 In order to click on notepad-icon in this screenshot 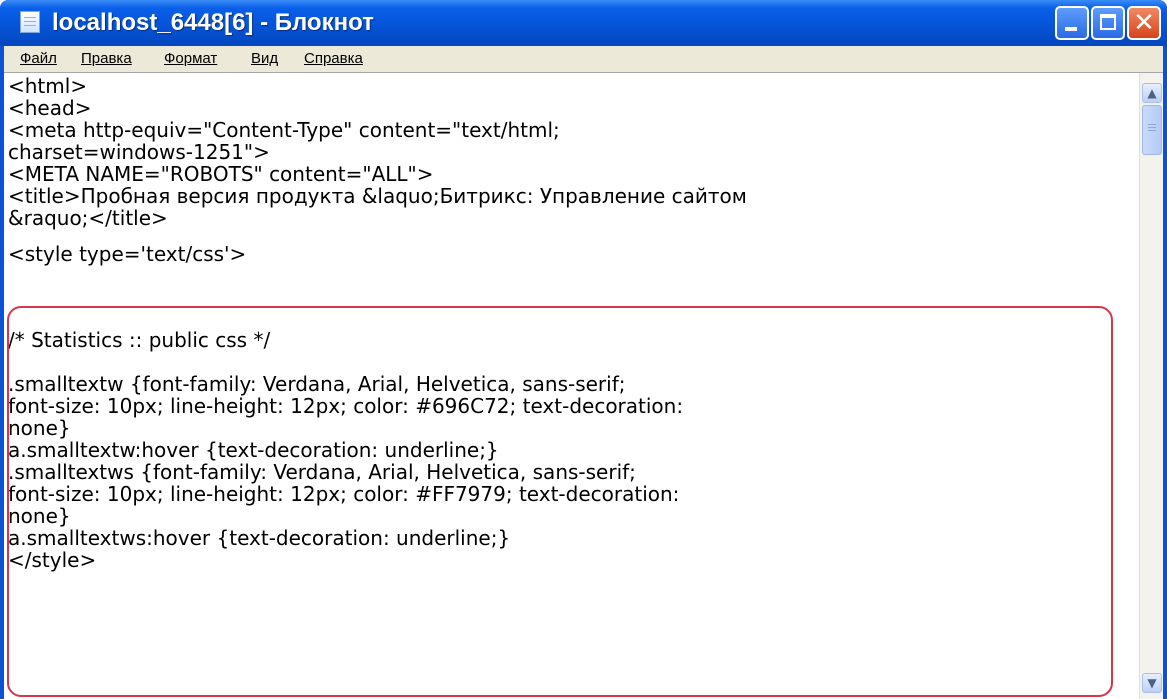, I will do `click(30, 22)`.